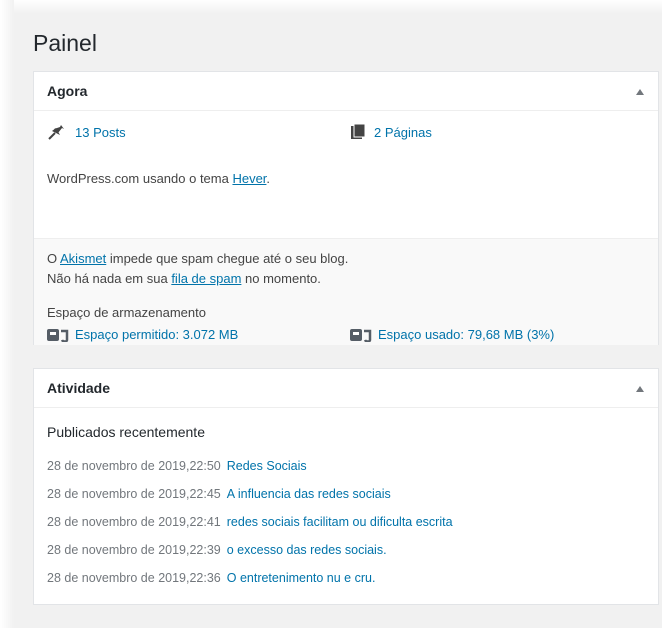 The height and width of the screenshot is (628, 662). What do you see at coordinates (301, 578) in the screenshot?
I see `activity-post-link: O entretenimento nu e cru.` at bounding box center [301, 578].